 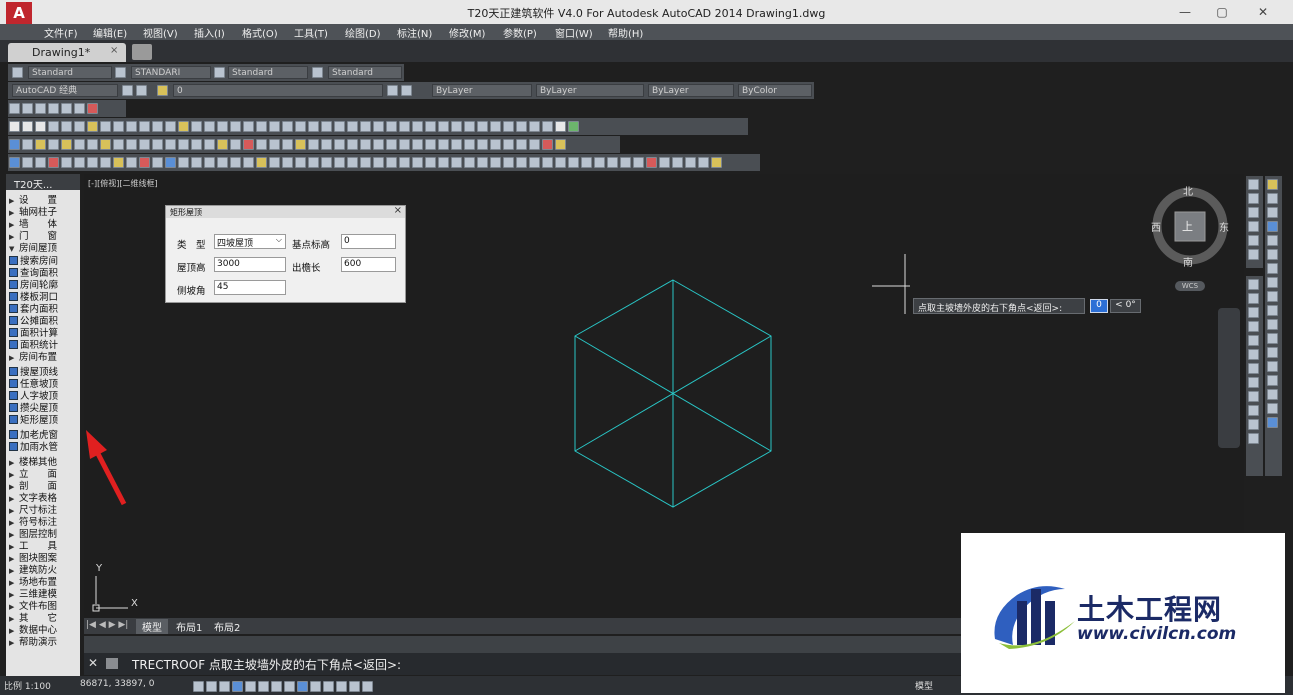 I want to click on t20-menu-item: ▶ 剖 面, so click(x=44, y=487).